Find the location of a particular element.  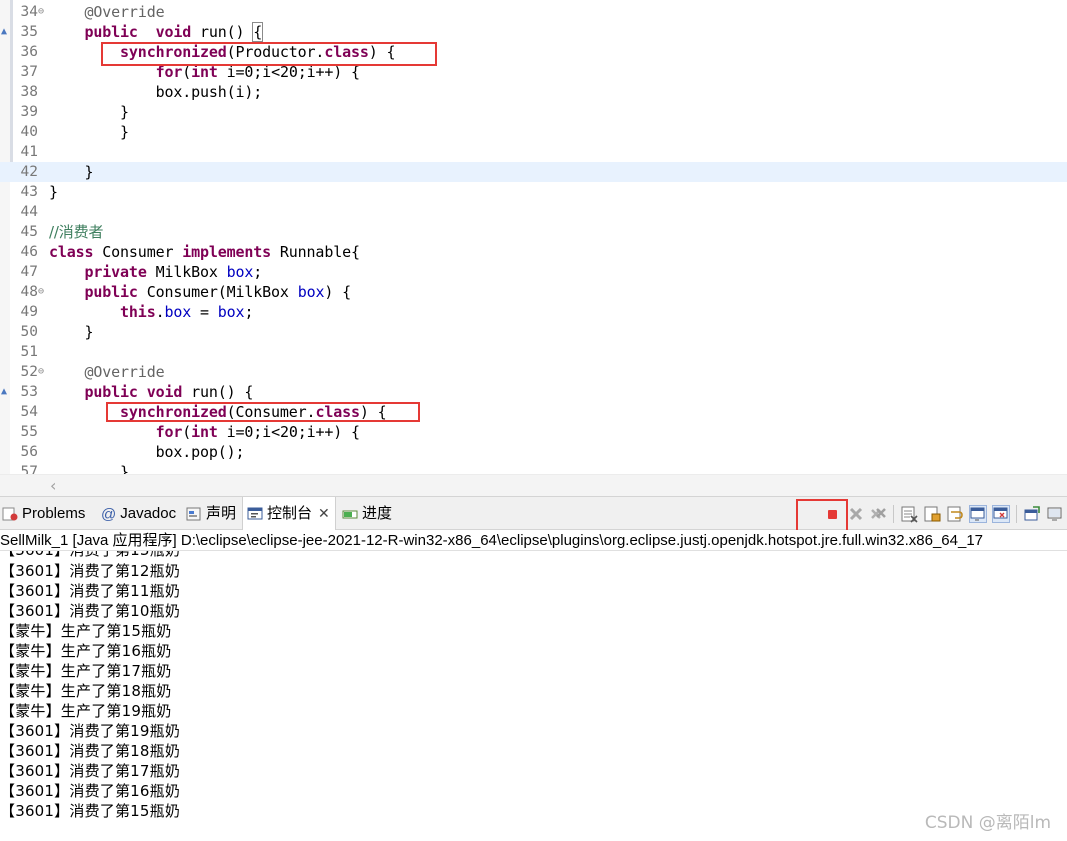

show-console-stderr-button is located at coordinates (1001, 514).